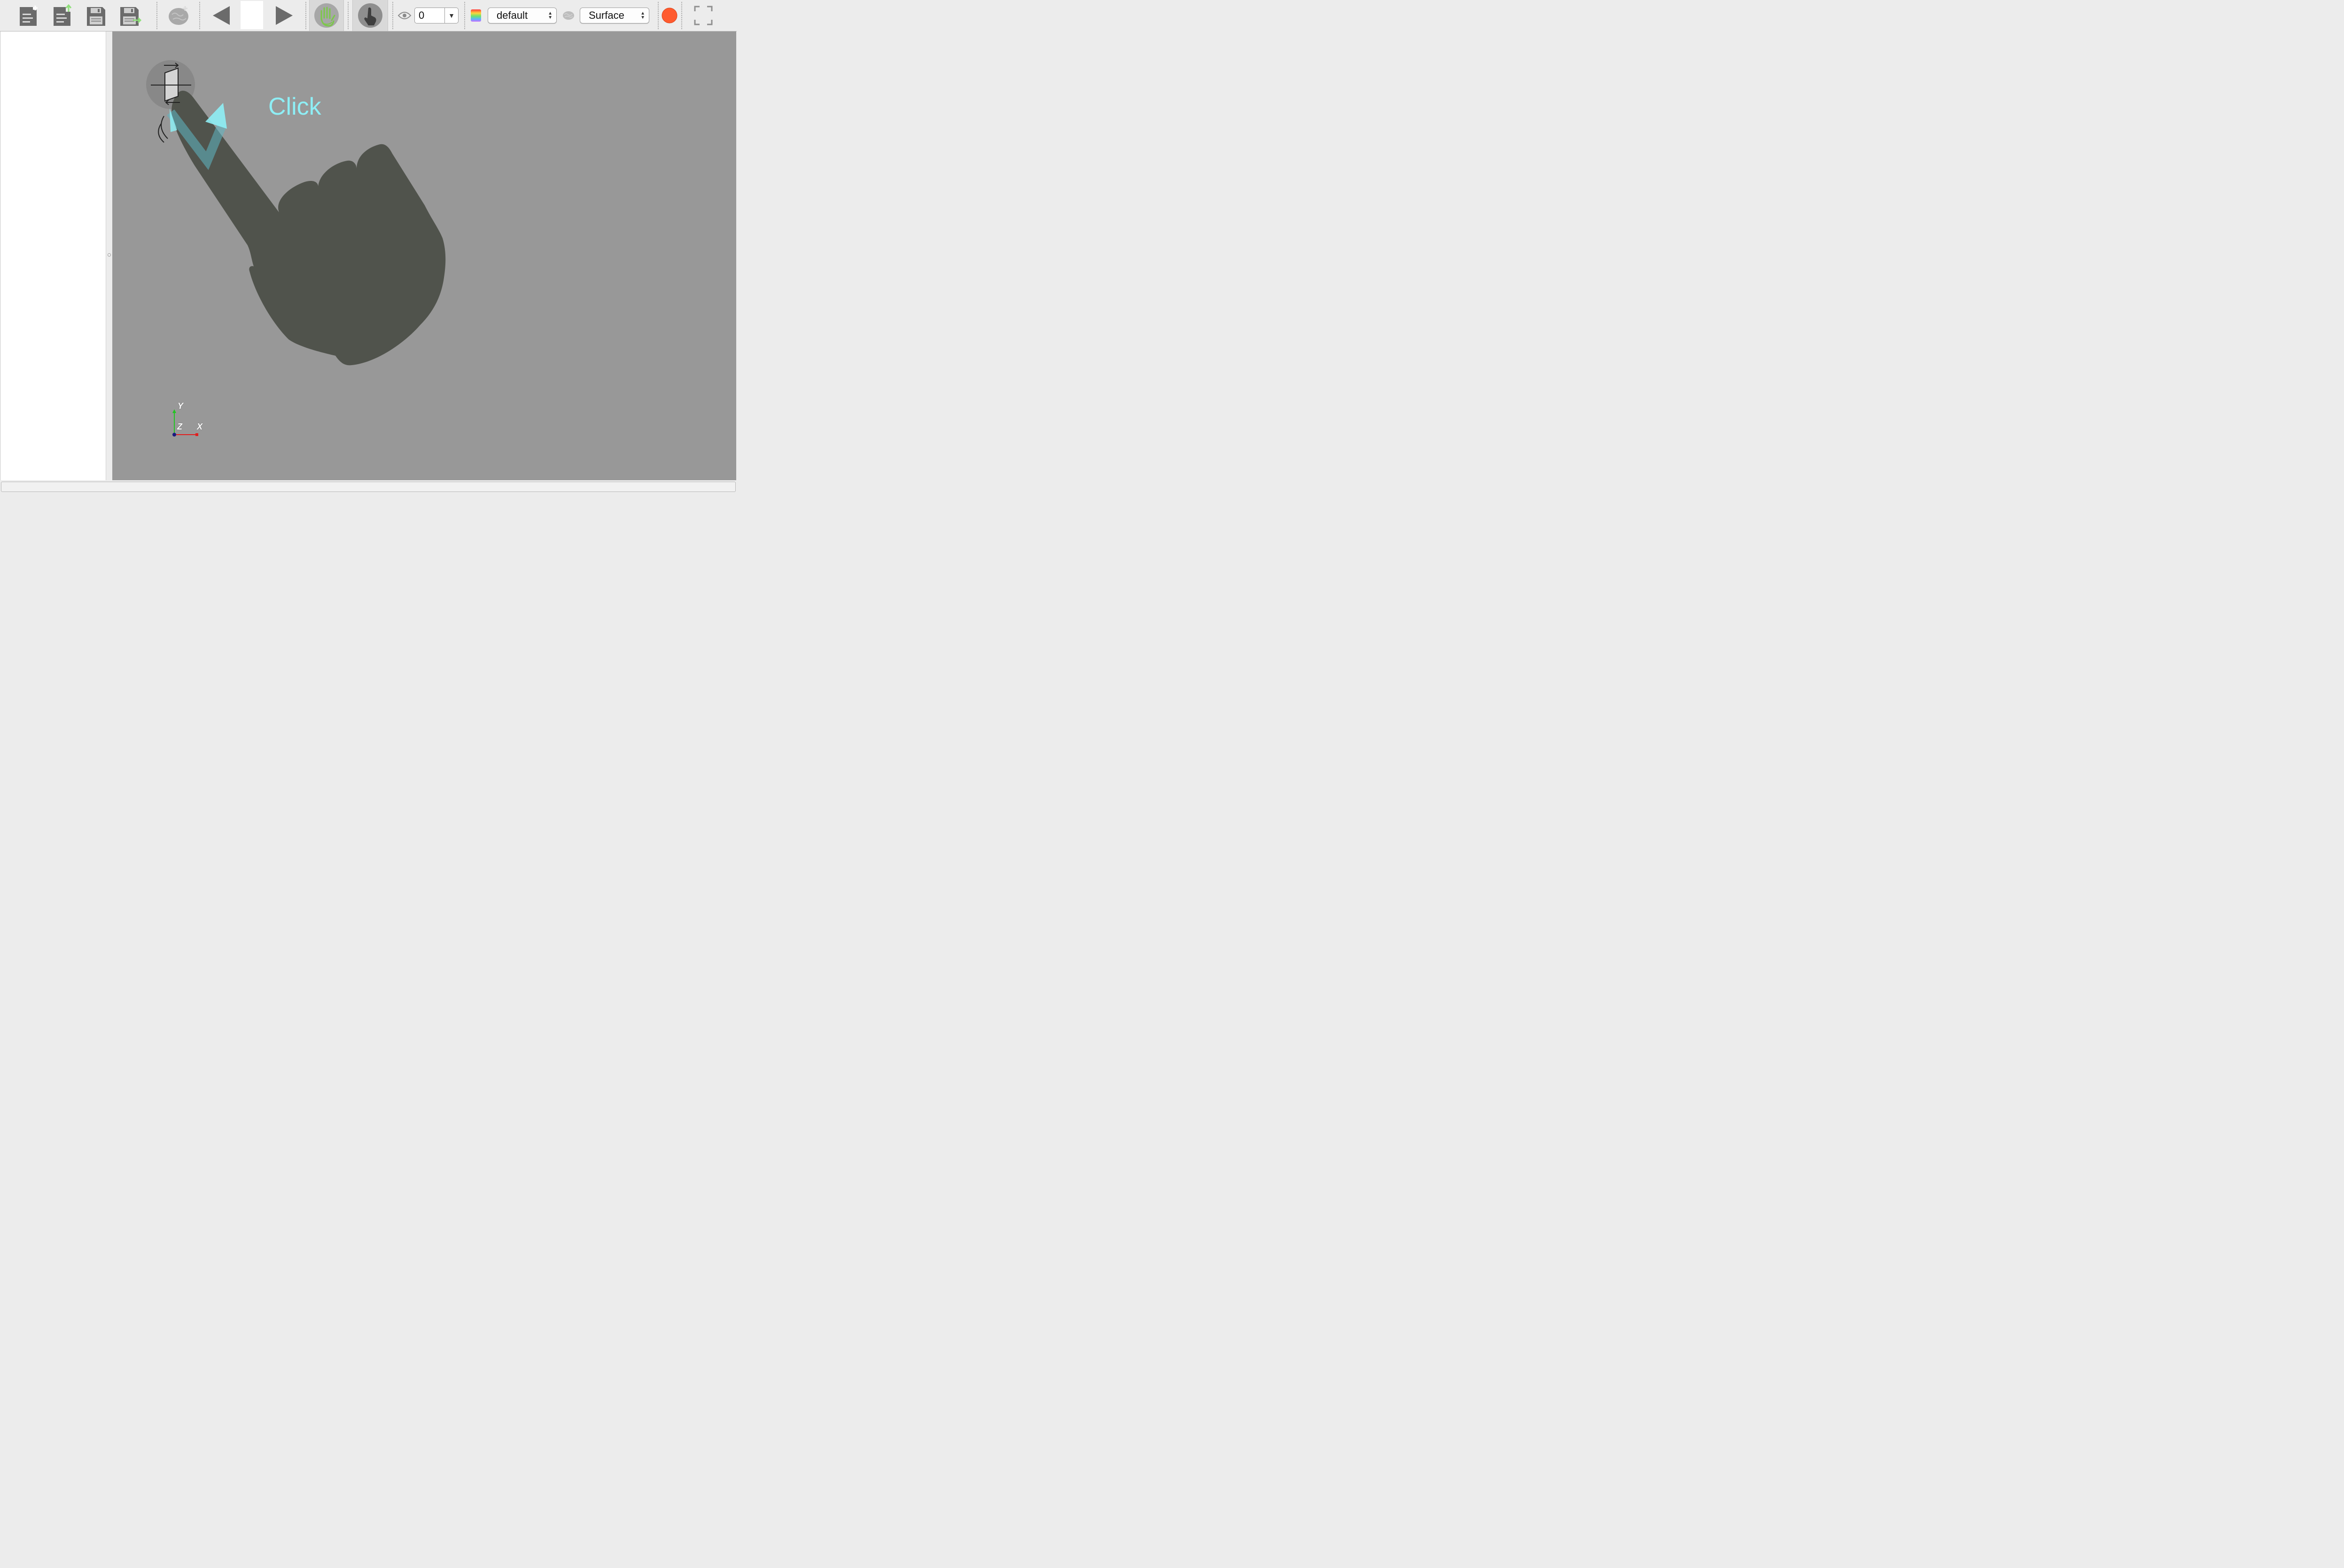 This screenshot has width=2344, height=1568. What do you see at coordinates (181, 406) in the screenshot?
I see `y-axis-label: Y` at bounding box center [181, 406].